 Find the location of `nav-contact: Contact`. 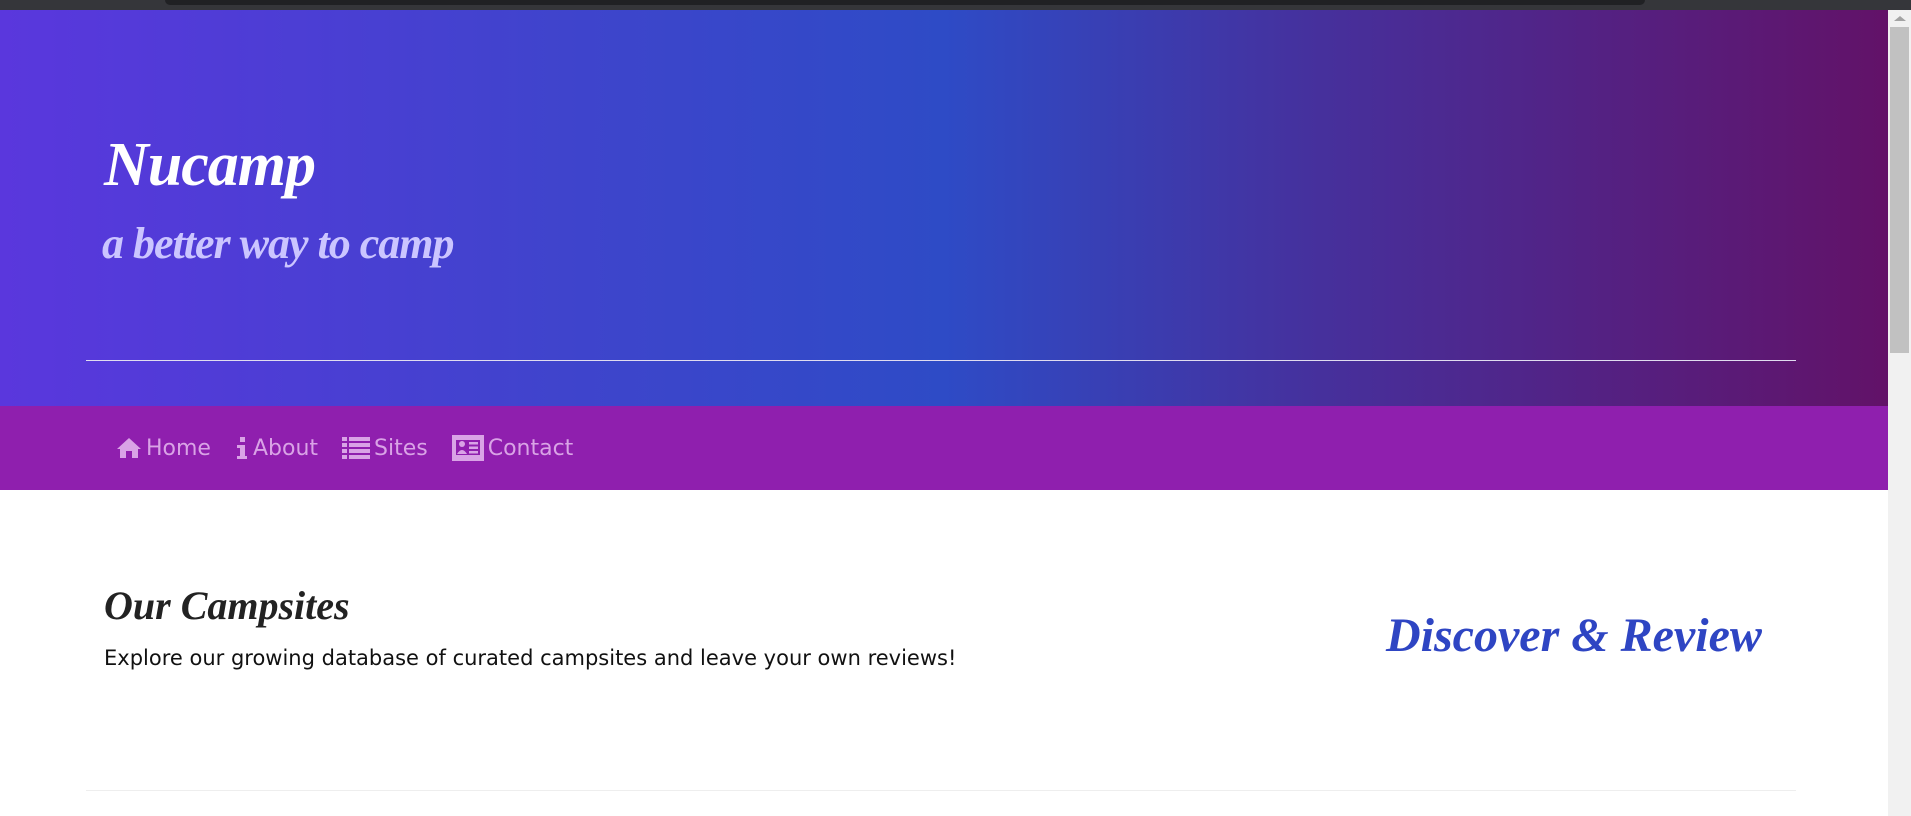

nav-contact: Contact is located at coordinates (512, 448).